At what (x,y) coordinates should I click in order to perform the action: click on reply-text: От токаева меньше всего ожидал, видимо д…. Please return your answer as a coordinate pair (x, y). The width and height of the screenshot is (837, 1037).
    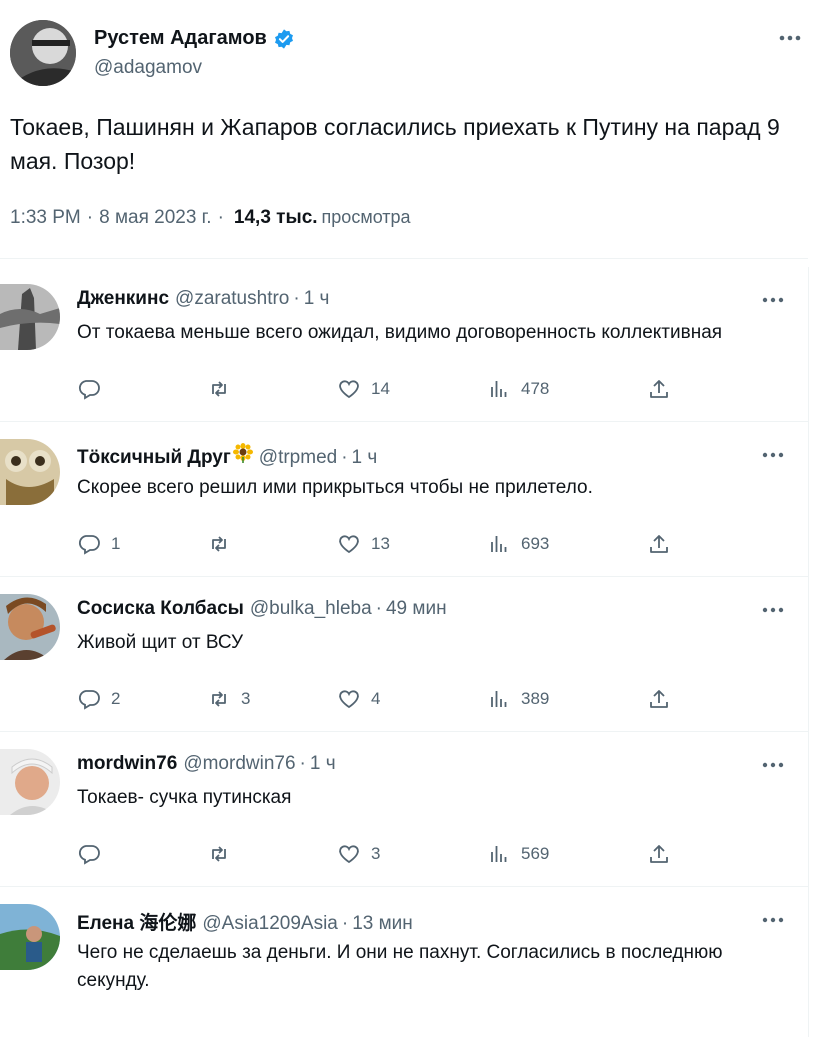
    Looking at the image, I should click on (400, 332).